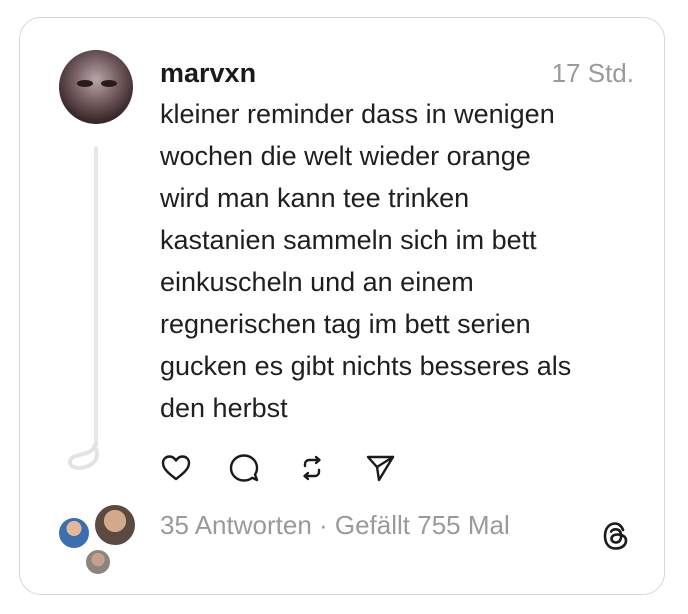 This screenshot has height=614, width=688. What do you see at coordinates (616, 536) in the screenshot?
I see `threads-logo-icon` at bounding box center [616, 536].